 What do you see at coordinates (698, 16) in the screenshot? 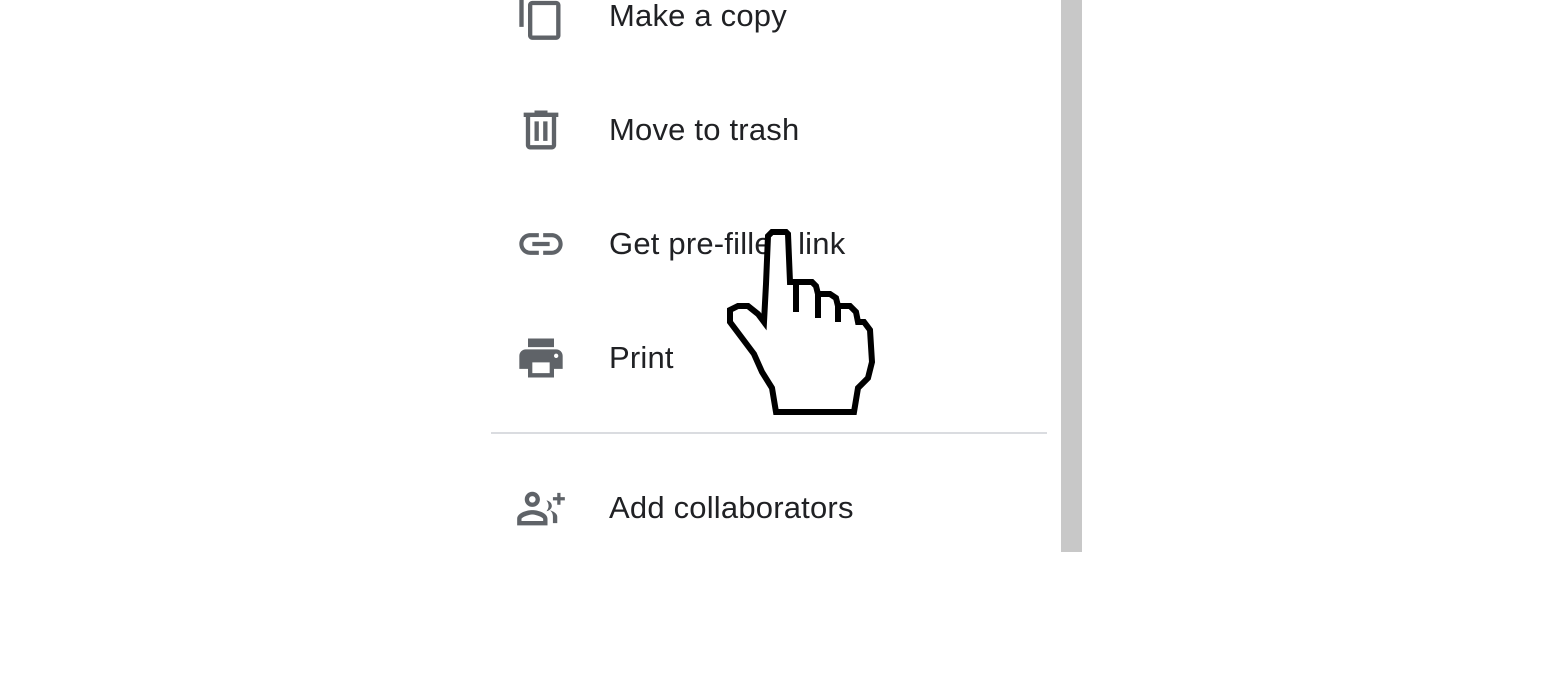
I see `menu-item-label: Make a copy` at bounding box center [698, 16].